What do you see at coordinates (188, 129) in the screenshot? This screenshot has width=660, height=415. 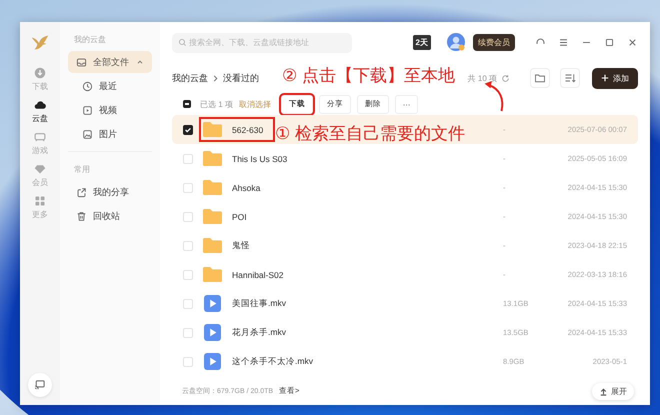 I see `row-checkbox` at bounding box center [188, 129].